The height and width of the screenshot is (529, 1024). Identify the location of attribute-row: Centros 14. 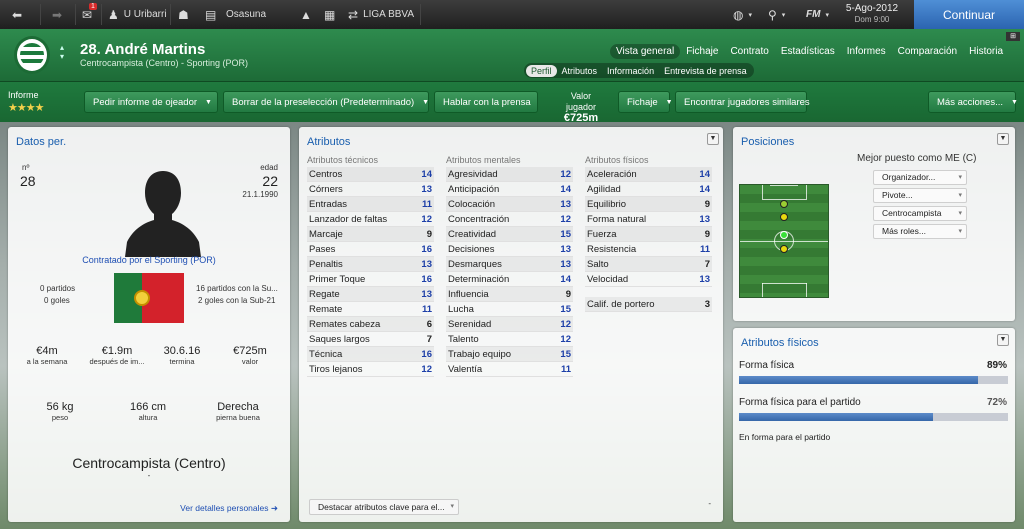
(370, 174).